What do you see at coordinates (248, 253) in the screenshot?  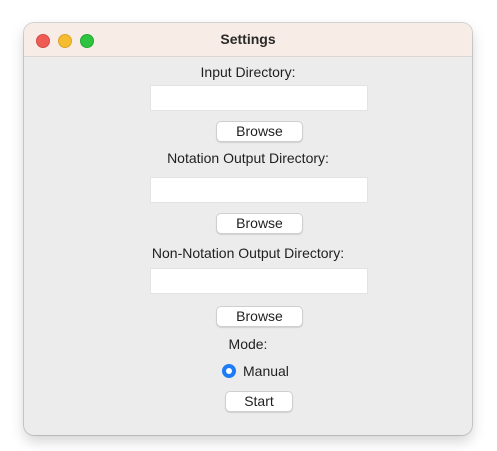 I see `non-notation-output-directory-label: Non-Notation Output Directory:` at bounding box center [248, 253].